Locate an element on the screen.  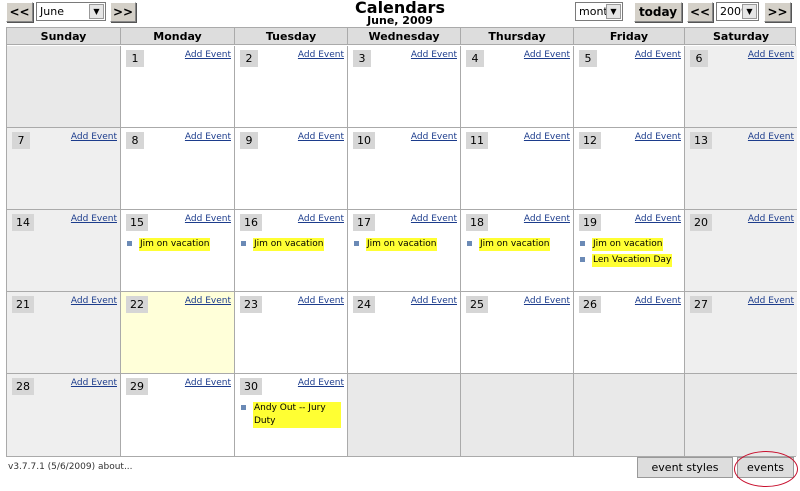
day-number: 25 is located at coordinates (477, 304).